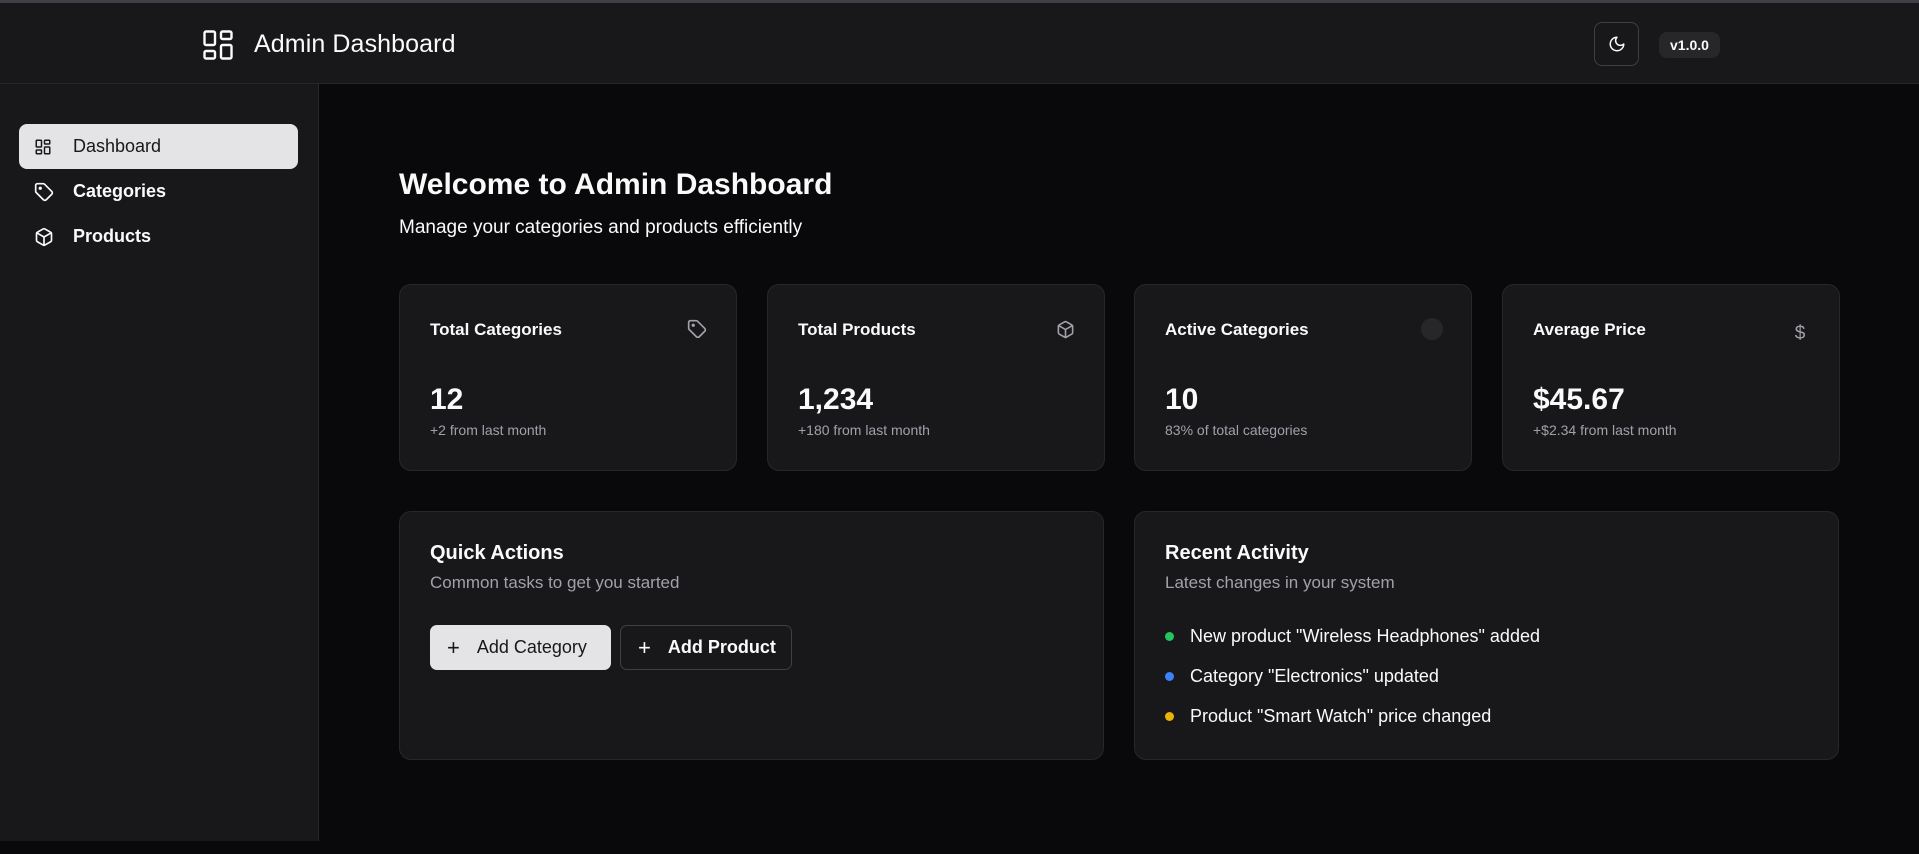 This screenshot has width=1919, height=854. Describe the element at coordinates (496, 329) in the screenshot. I see `stat-title: Total Categories` at that location.